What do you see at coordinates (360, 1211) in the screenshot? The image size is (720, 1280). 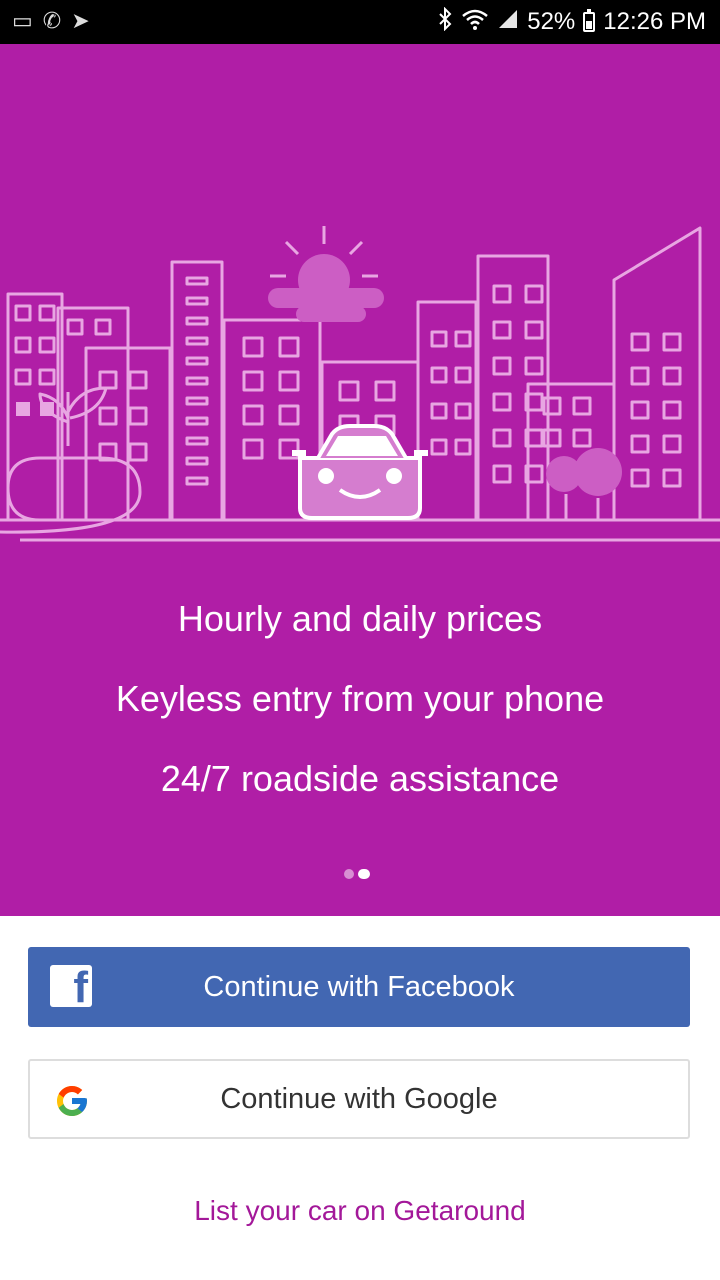 I see `list-your-car-link: List your car on Getaround` at bounding box center [360, 1211].